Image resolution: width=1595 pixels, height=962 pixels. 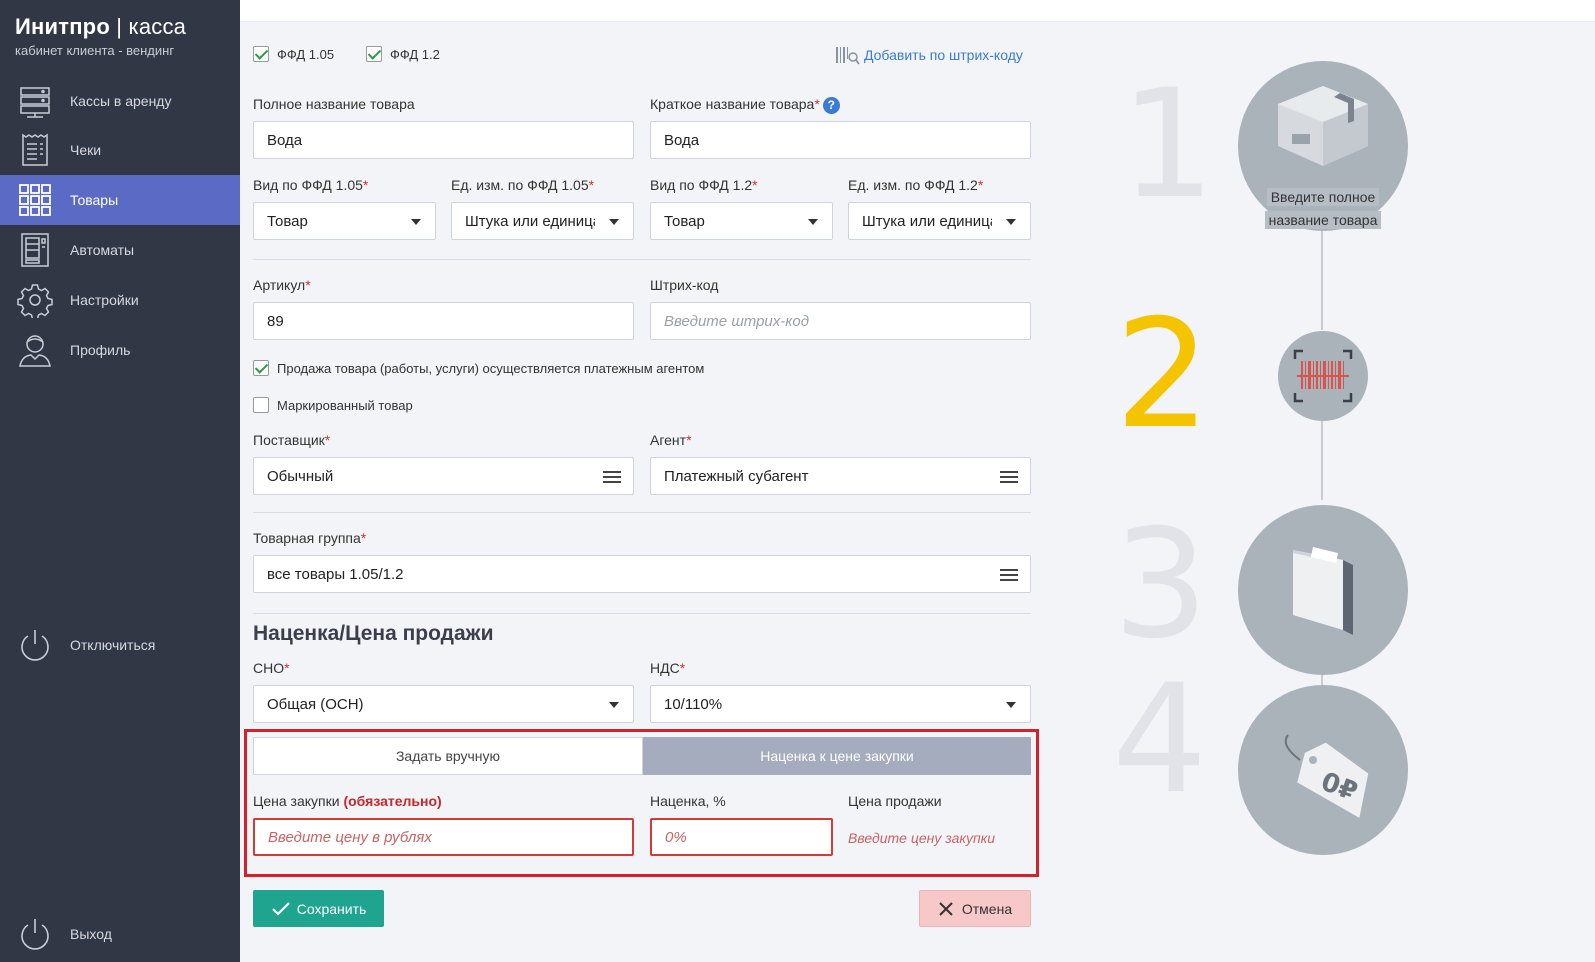 What do you see at coordinates (120, 250) in the screenshot?
I see `sidebar-item-machines: Автоматы` at bounding box center [120, 250].